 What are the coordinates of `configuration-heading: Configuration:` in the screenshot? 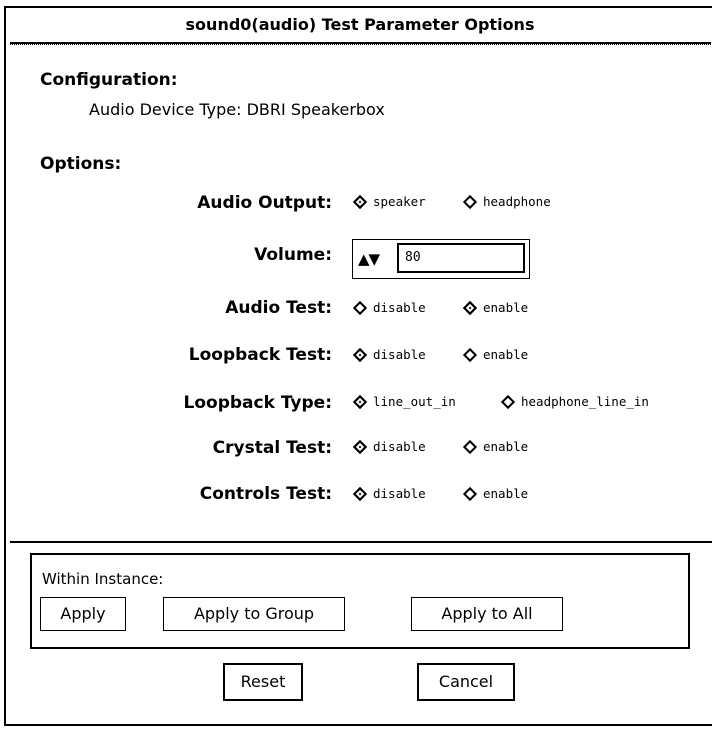 It's located at (109, 80).